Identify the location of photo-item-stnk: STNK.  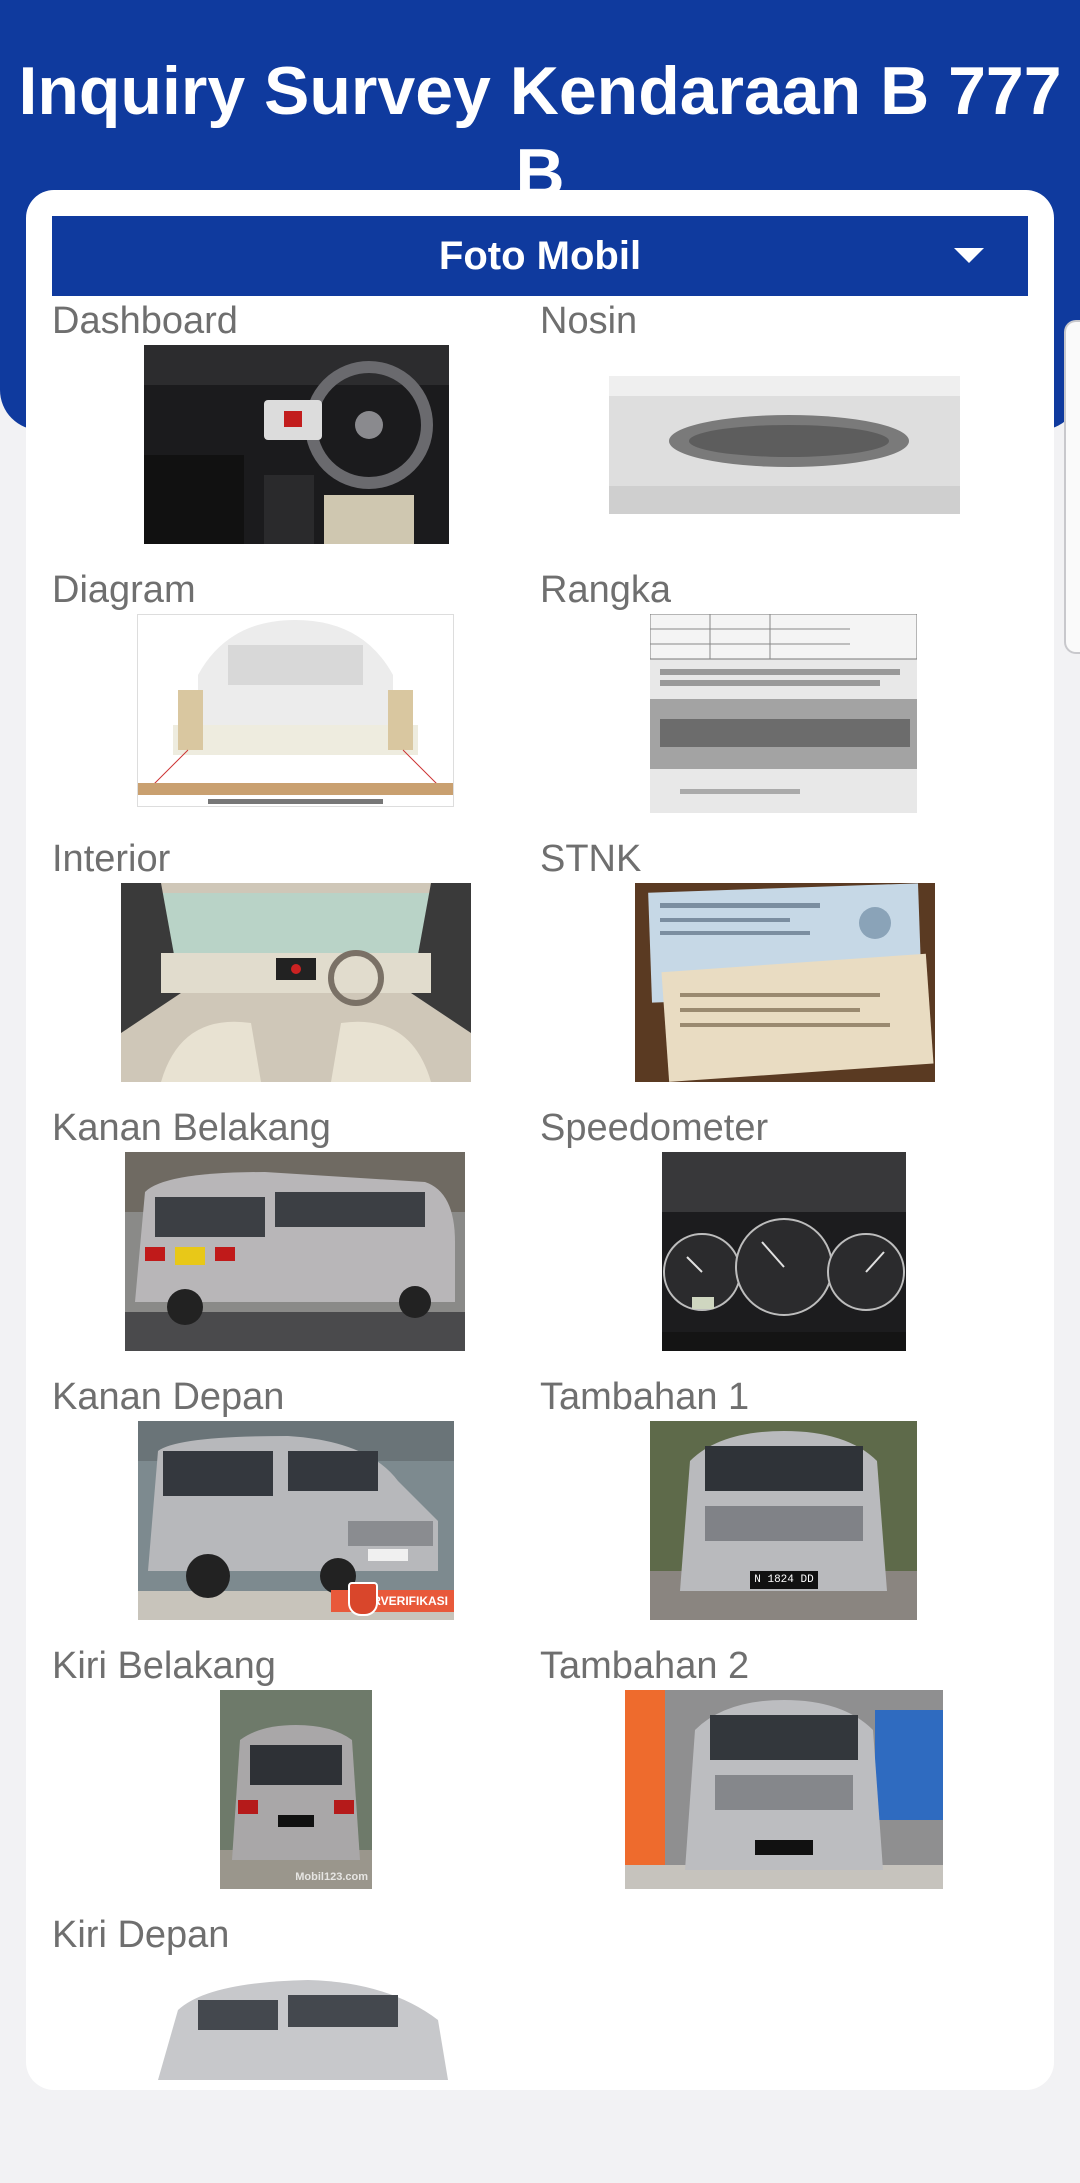
(784, 972).